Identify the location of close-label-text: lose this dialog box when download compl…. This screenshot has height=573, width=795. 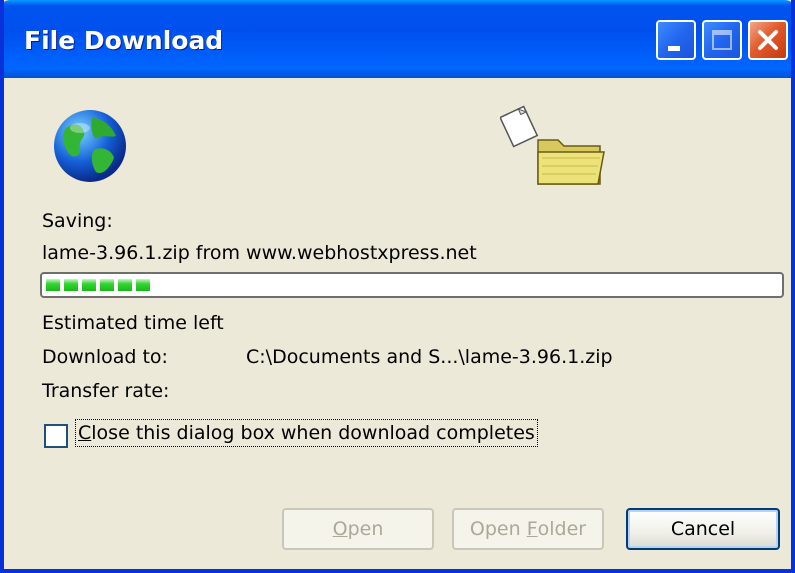
(313, 433).